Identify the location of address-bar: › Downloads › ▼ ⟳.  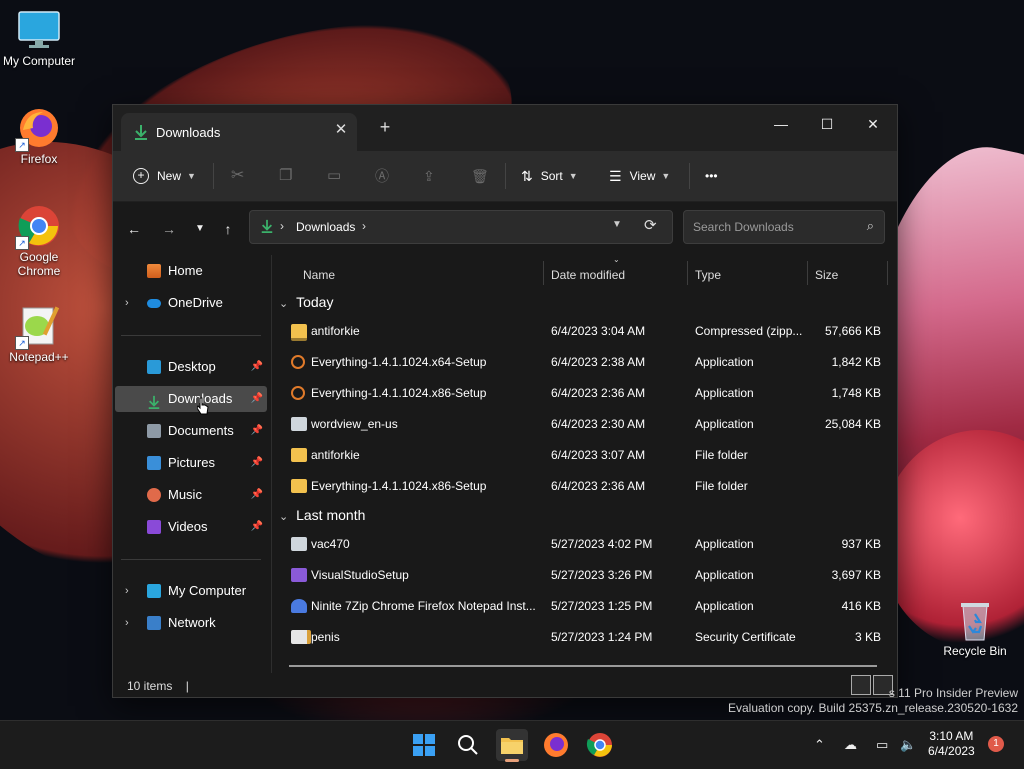
(461, 227).